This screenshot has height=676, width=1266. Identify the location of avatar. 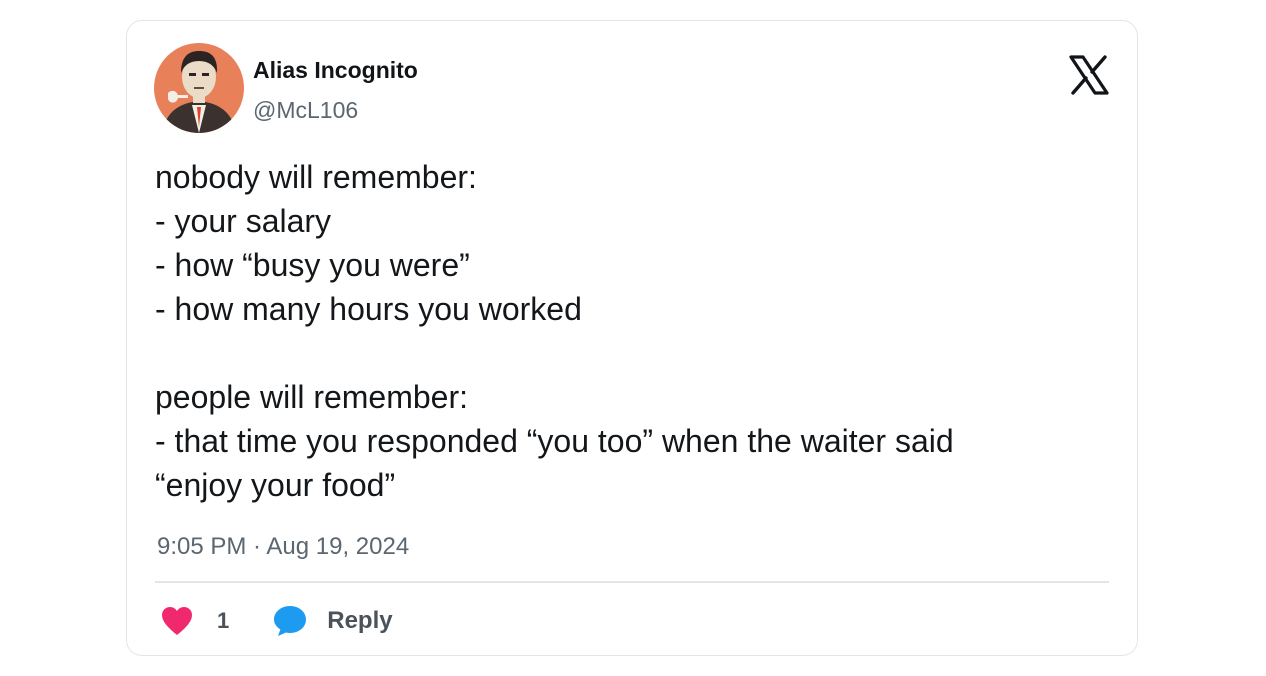
(199, 88).